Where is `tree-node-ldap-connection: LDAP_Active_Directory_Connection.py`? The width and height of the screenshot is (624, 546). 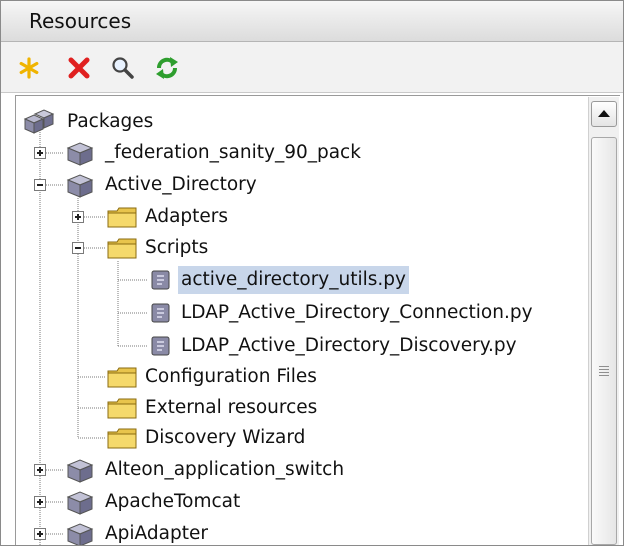 tree-node-ldap-connection: LDAP_Active_Directory_Connection.py is located at coordinates (342, 313).